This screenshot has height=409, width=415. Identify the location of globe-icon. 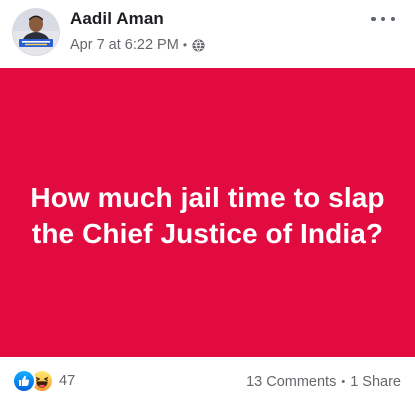
(198, 45).